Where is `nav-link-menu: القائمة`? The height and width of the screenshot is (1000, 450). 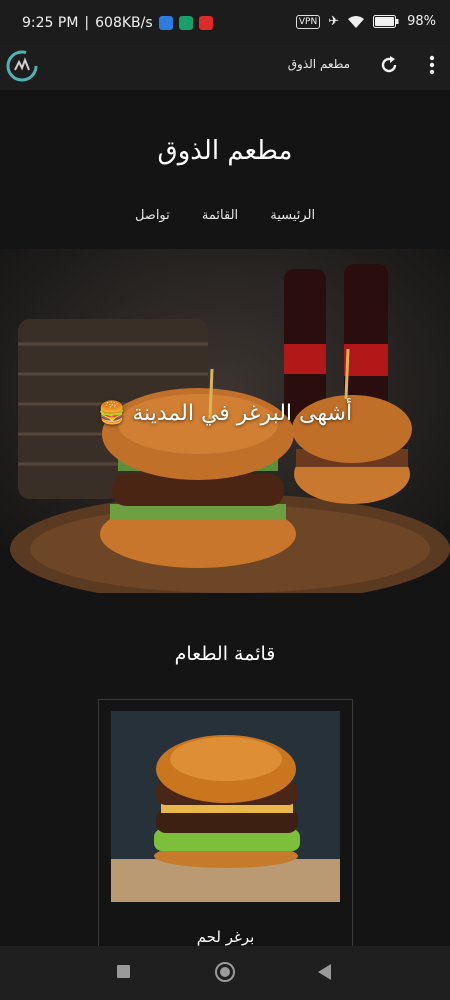
nav-link-menu: القائمة is located at coordinates (220, 215).